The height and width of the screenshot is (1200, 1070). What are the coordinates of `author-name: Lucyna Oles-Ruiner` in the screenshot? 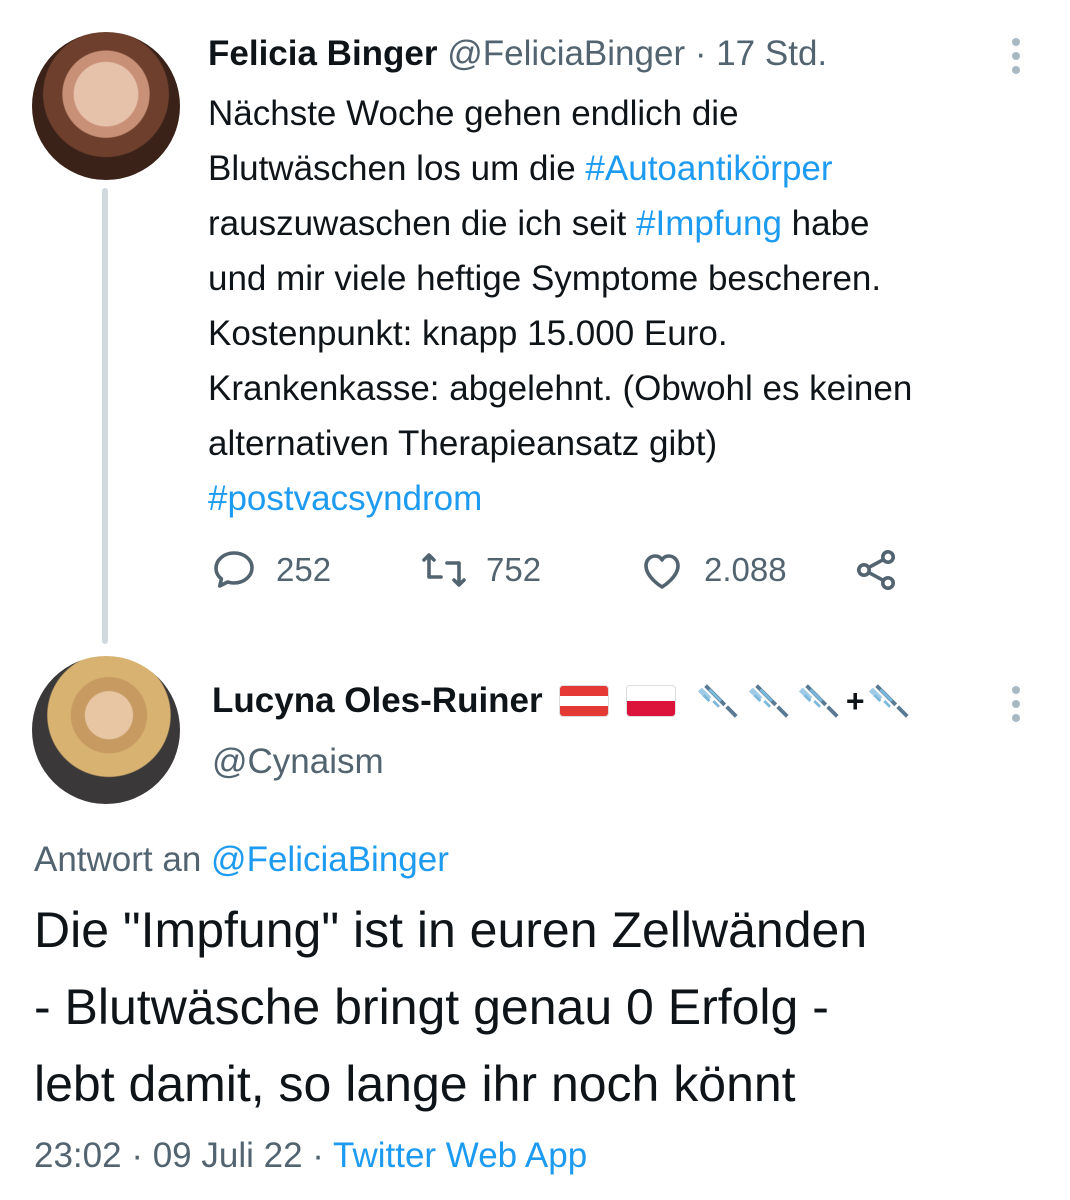 It's located at (377, 700).